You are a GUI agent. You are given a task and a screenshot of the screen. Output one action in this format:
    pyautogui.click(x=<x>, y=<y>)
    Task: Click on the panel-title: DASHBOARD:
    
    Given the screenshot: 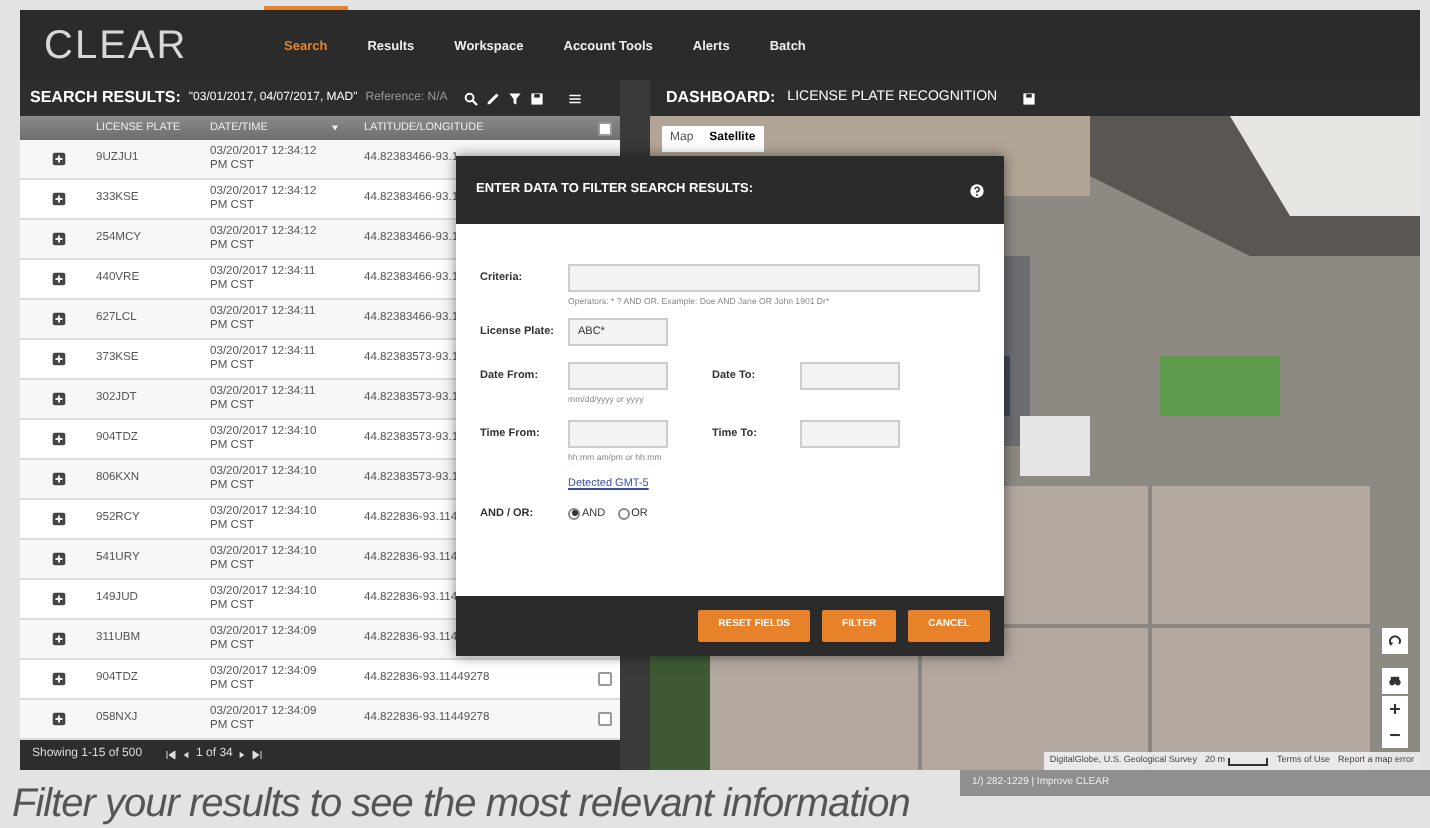 What is the action you would take?
    pyautogui.click(x=721, y=98)
    